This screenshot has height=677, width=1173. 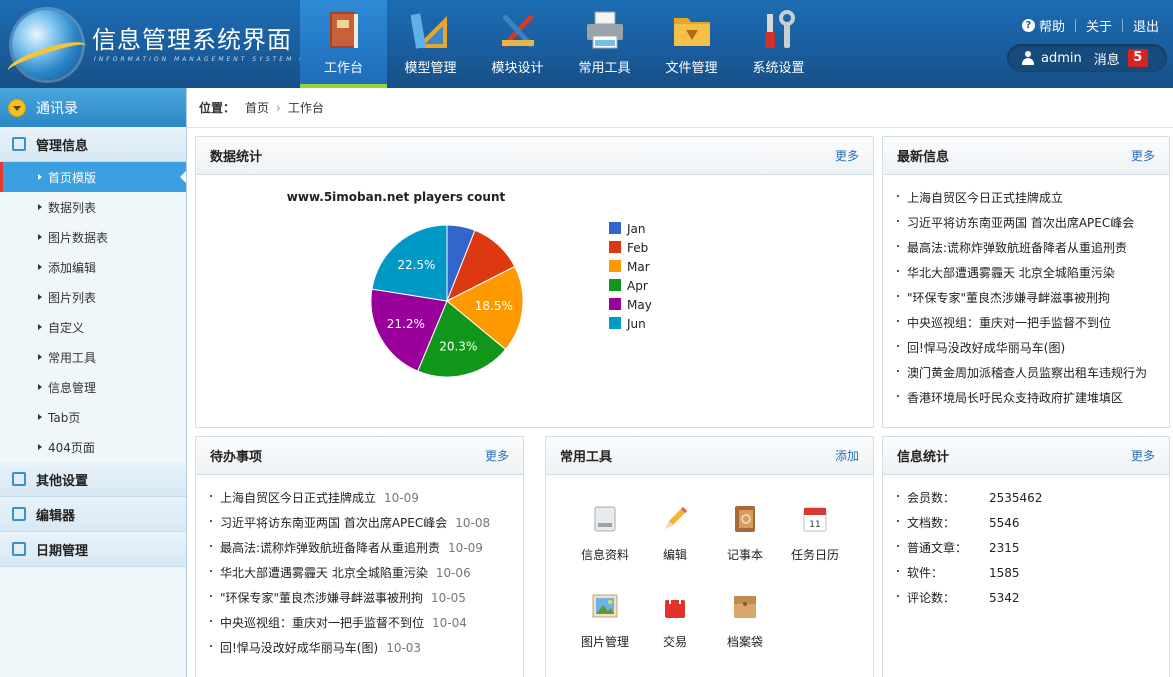 What do you see at coordinates (93, 107) in the screenshot?
I see `sidebar-contacts: 通讯录` at bounding box center [93, 107].